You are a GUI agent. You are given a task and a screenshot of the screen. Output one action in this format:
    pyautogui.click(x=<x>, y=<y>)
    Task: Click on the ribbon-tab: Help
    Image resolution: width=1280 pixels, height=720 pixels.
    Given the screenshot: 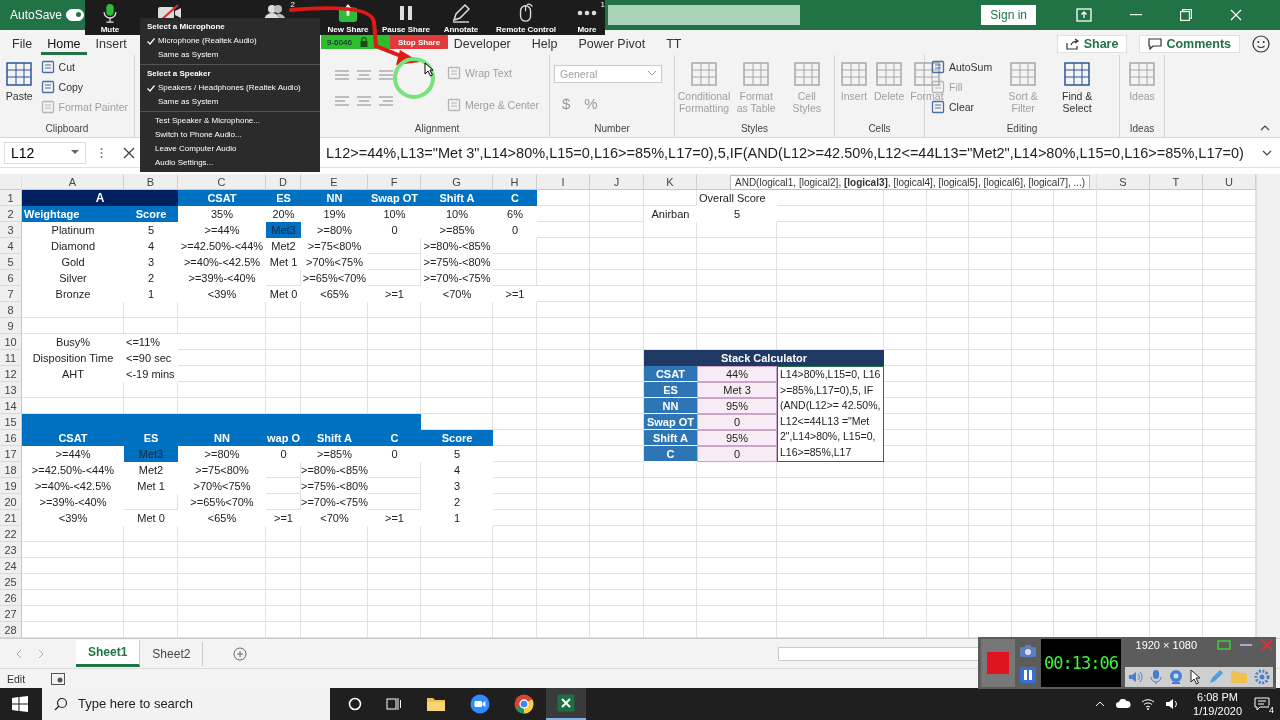 What is the action you would take?
    pyautogui.click(x=544, y=45)
    